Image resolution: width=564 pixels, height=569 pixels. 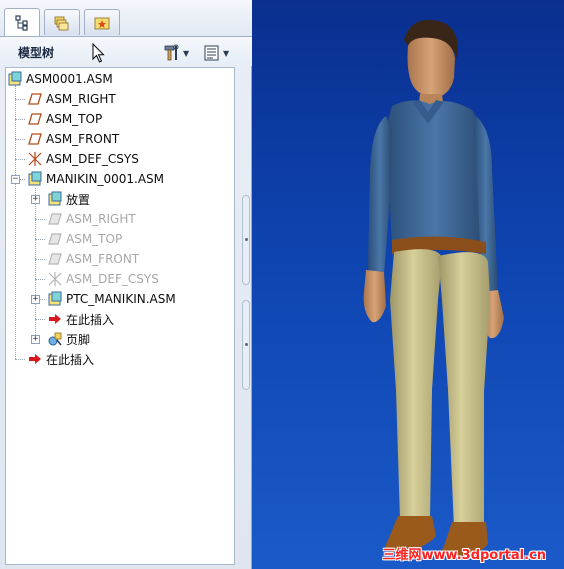 I want to click on tree-item-ptc-manikin: PTC_MANIKIN.ASM, so click(x=111, y=299).